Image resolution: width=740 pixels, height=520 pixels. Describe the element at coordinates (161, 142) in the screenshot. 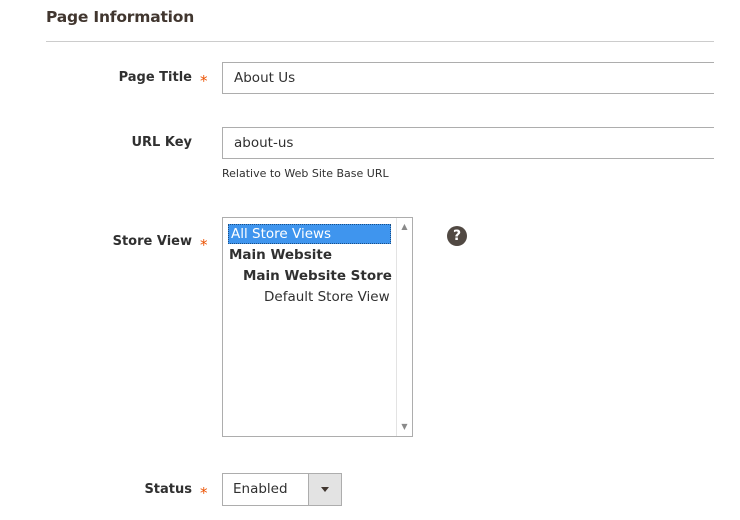

I see `url-key-label: URL Key` at that location.